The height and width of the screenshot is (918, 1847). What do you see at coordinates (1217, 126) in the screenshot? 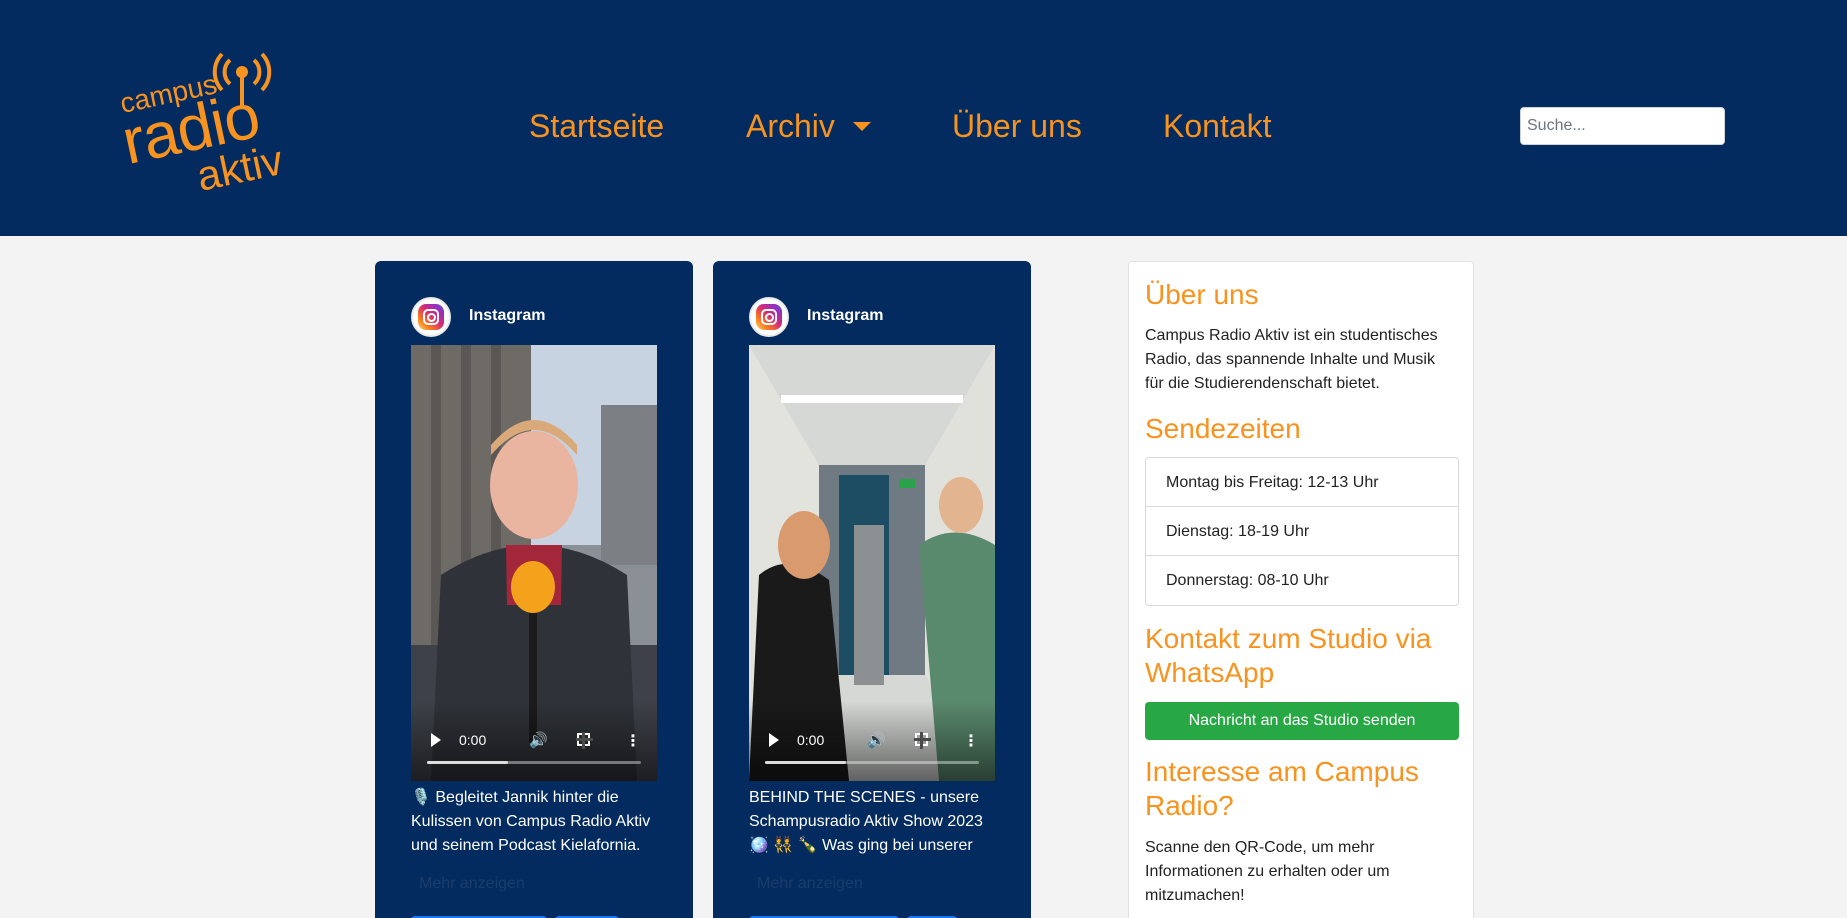
I see `nav-kontakt: Kontakt` at bounding box center [1217, 126].